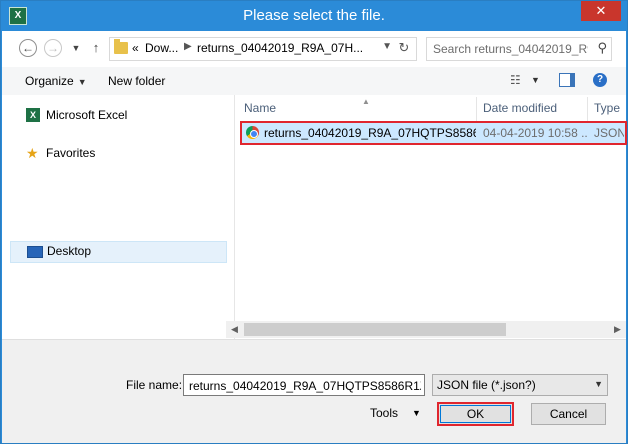 Image resolution: width=628 pixels, height=444 pixels. What do you see at coordinates (234, 329) in the screenshot?
I see `scroll-left-icon: ◀` at bounding box center [234, 329].